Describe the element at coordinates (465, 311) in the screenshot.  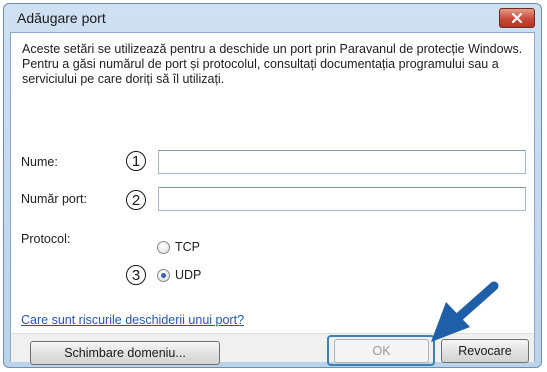
I see `pointer-arrow-icon` at that location.